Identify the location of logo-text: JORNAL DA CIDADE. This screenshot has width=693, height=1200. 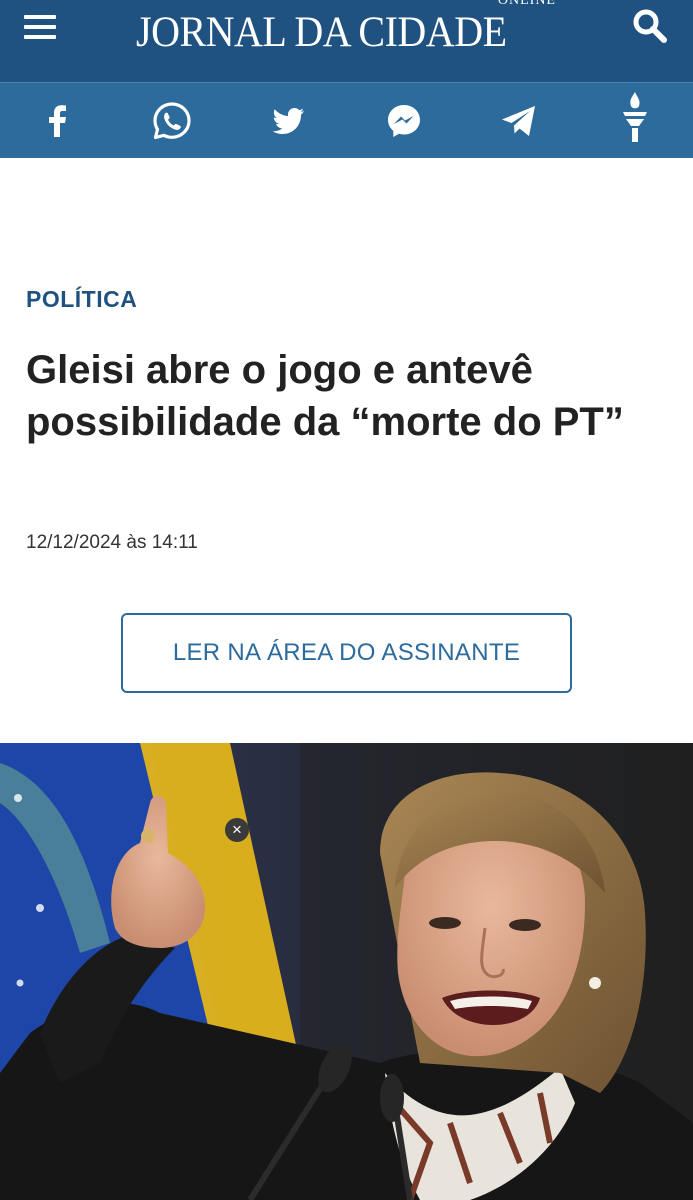
(321, 31).